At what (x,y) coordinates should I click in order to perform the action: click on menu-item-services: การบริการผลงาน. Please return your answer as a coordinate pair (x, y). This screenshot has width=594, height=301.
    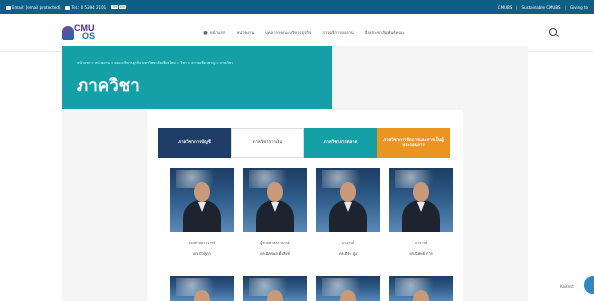
    Looking at the image, I should click on (337, 32).